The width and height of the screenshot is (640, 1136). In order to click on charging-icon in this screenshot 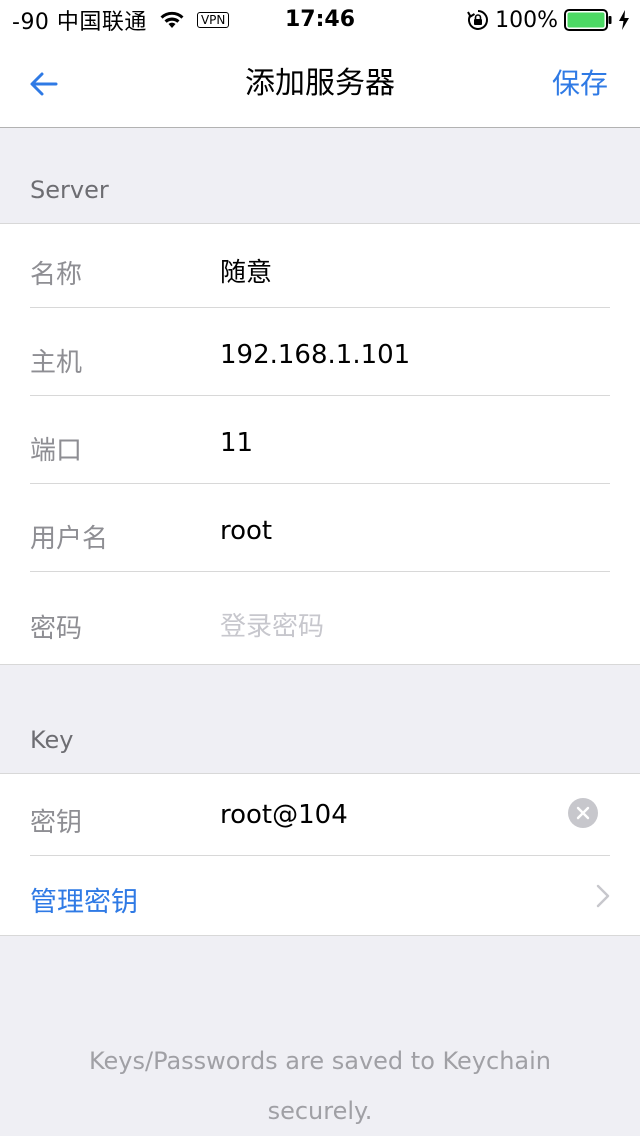, I will do `click(624, 20)`.